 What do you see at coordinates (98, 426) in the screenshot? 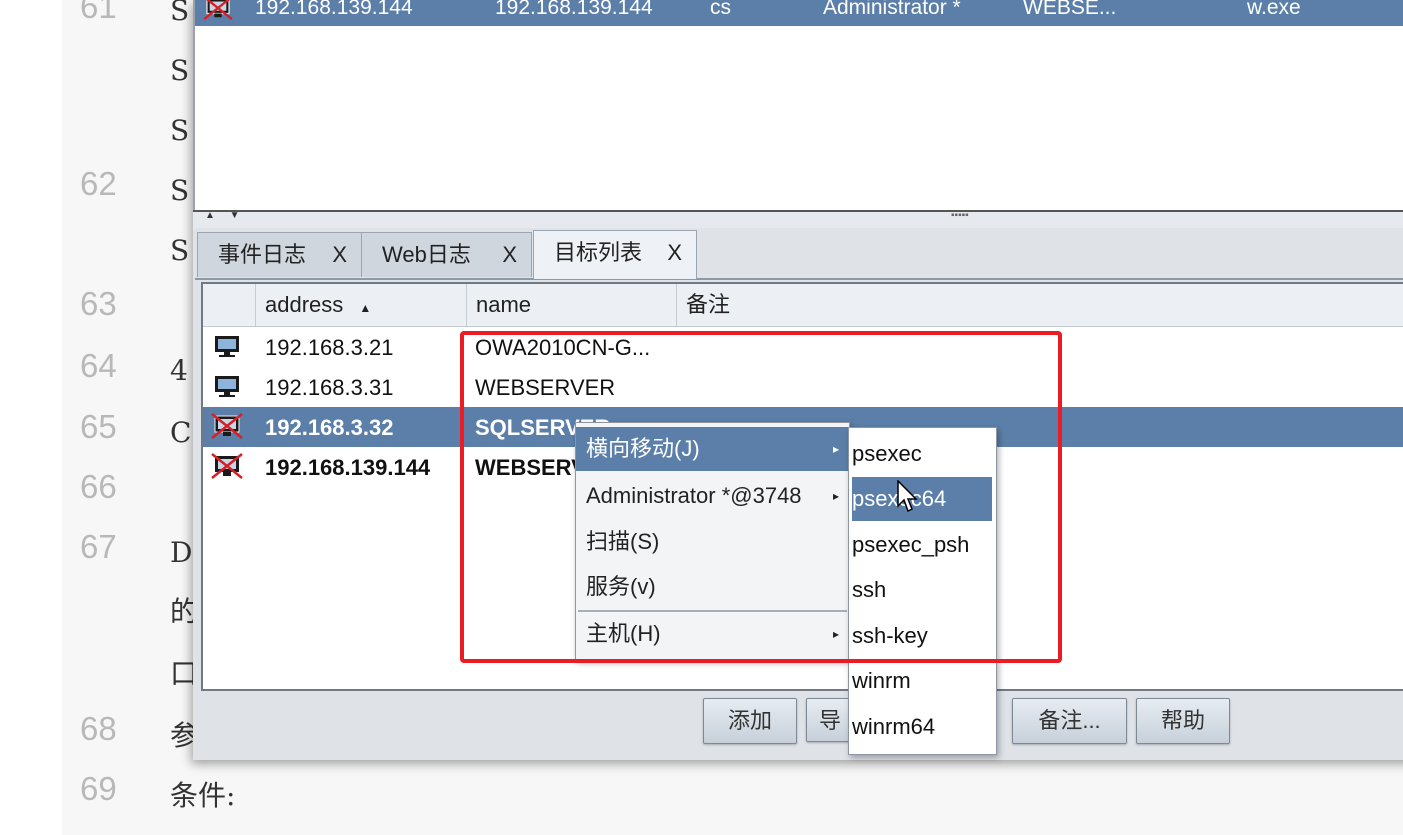
I see `line-number: 65` at bounding box center [98, 426].